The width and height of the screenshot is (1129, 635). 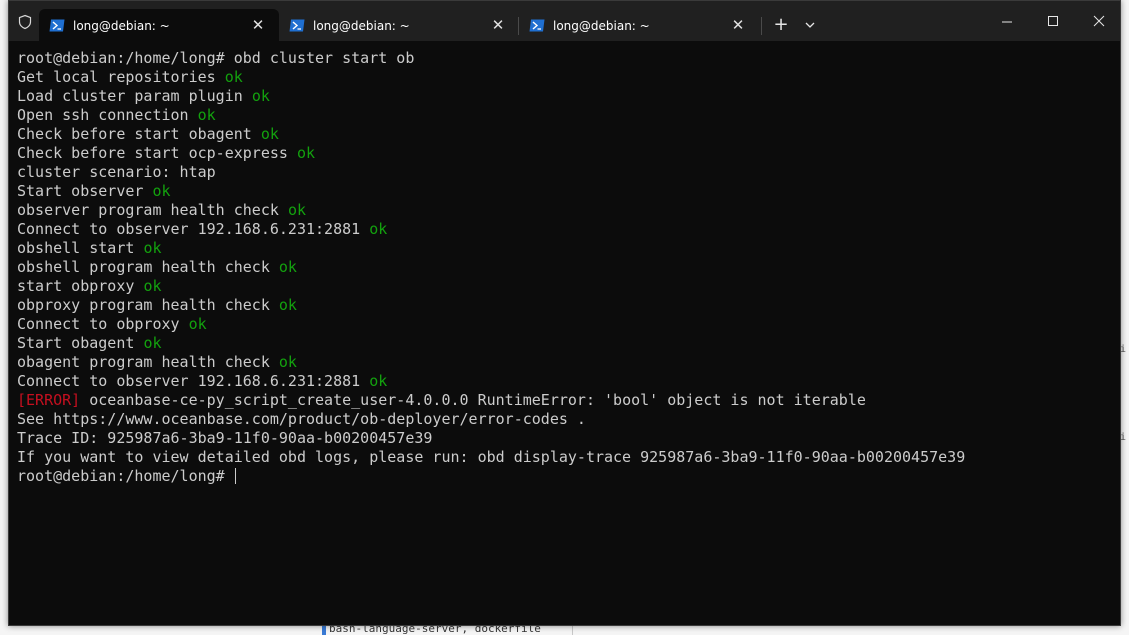 I want to click on terminal-line: Start observer ok, so click(x=562, y=191).